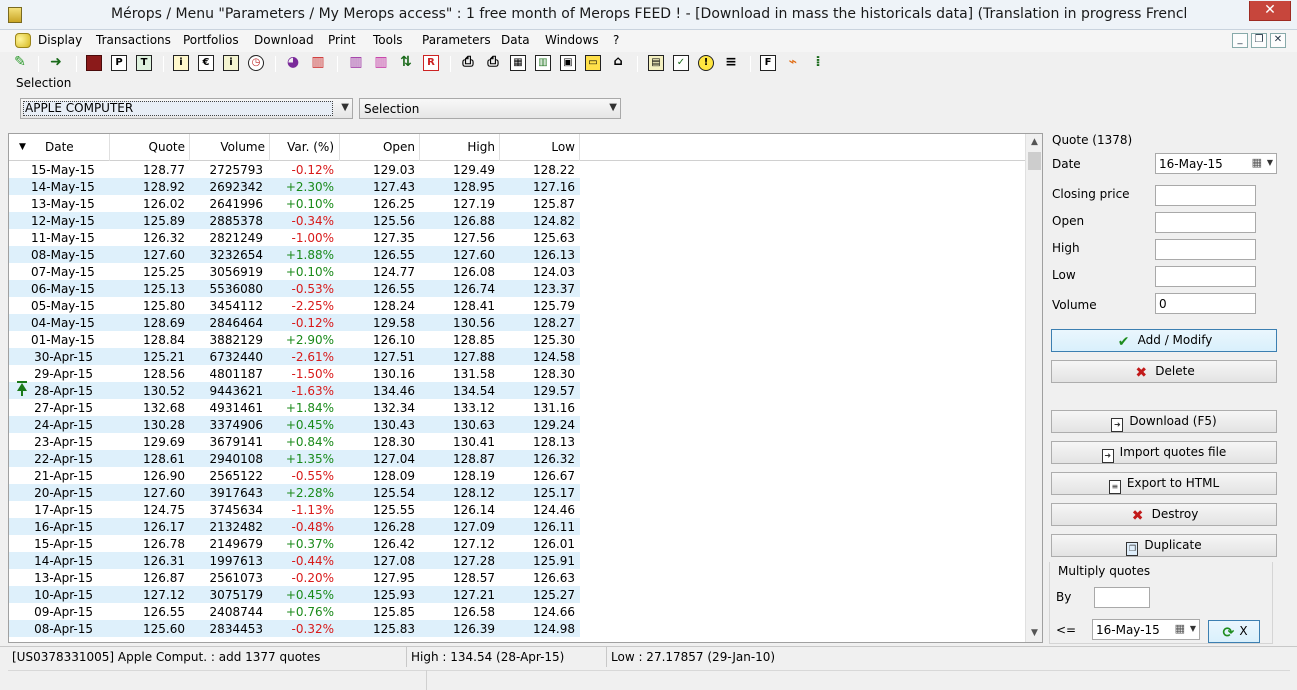  What do you see at coordinates (144, 63) in the screenshot?
I see `t-icon: T` at bounding box center [144, 63].